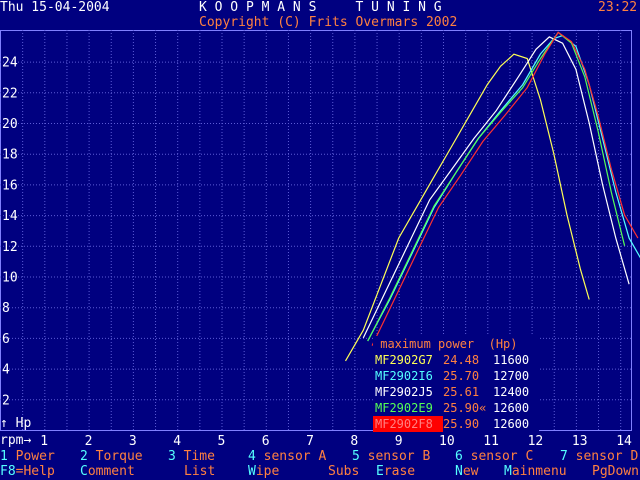  Describe the element at coordinates (10, 185) in the screenshot. I see `y-tick-label: 16` at that location.